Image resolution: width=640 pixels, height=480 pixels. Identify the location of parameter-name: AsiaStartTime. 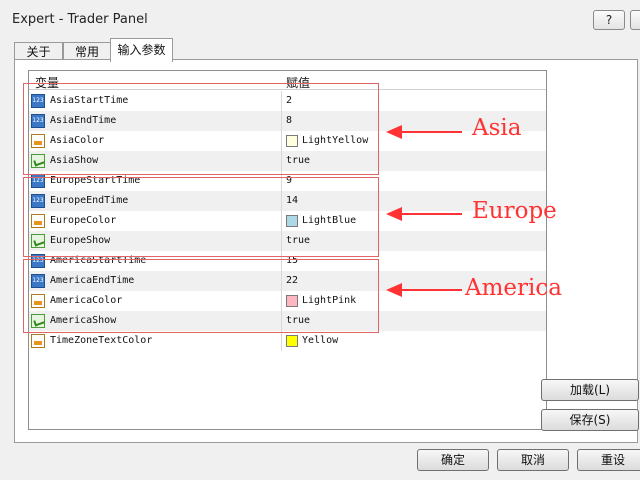
(89, 100).